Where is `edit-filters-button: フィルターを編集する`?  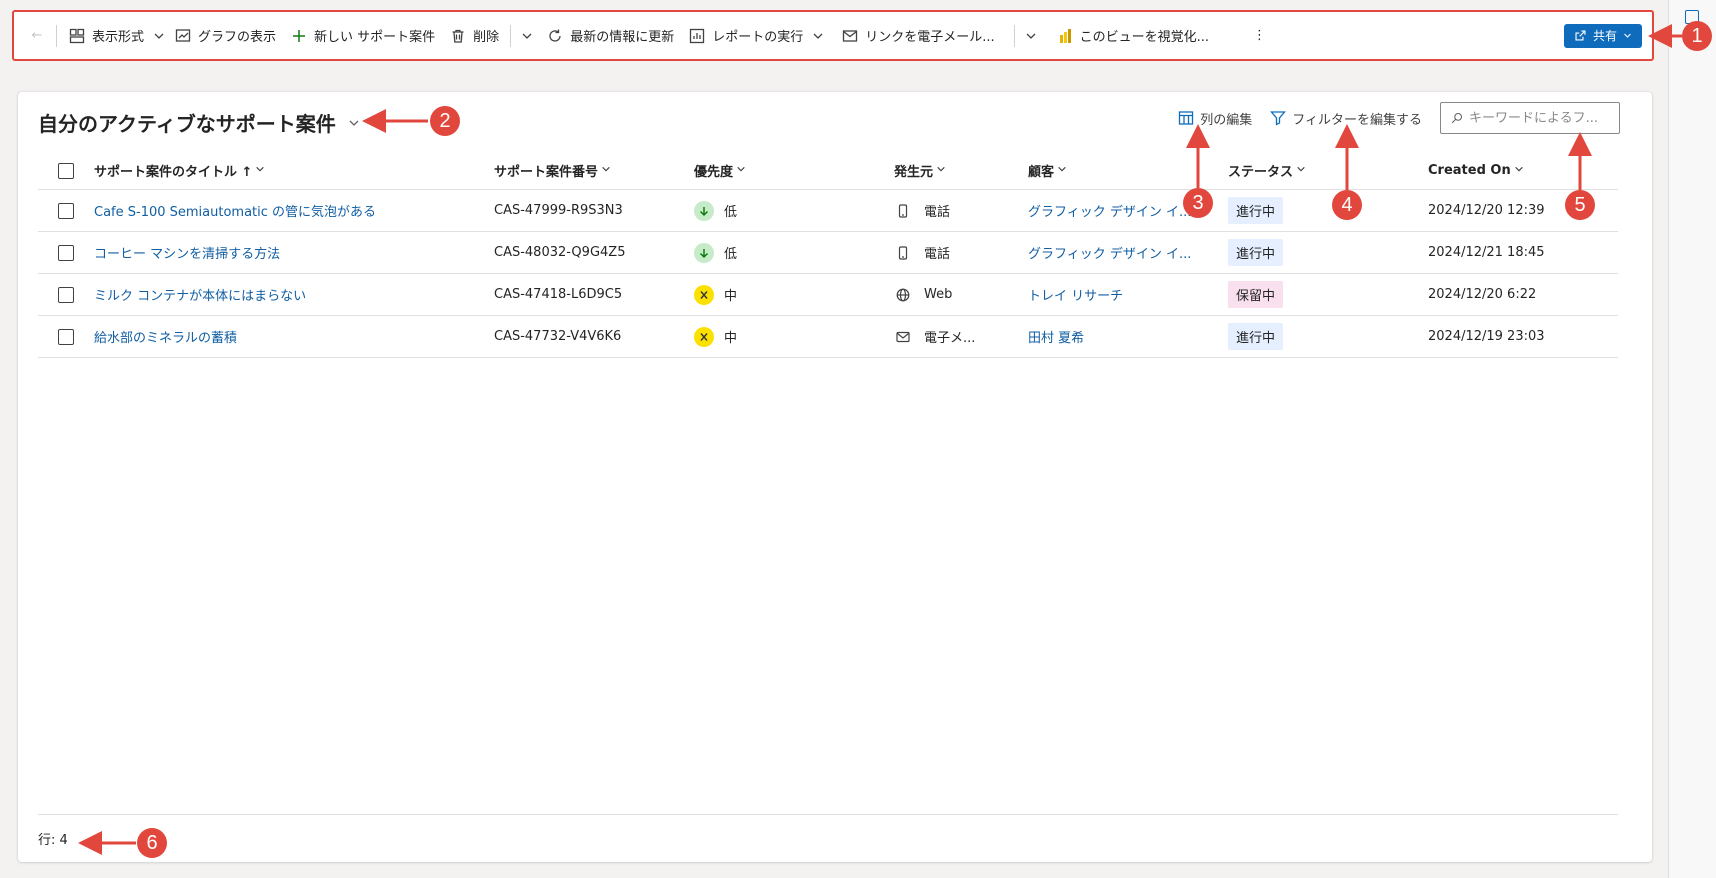 edit-filters-button: フィルターを編集する is located at coordinates (1346, 118).